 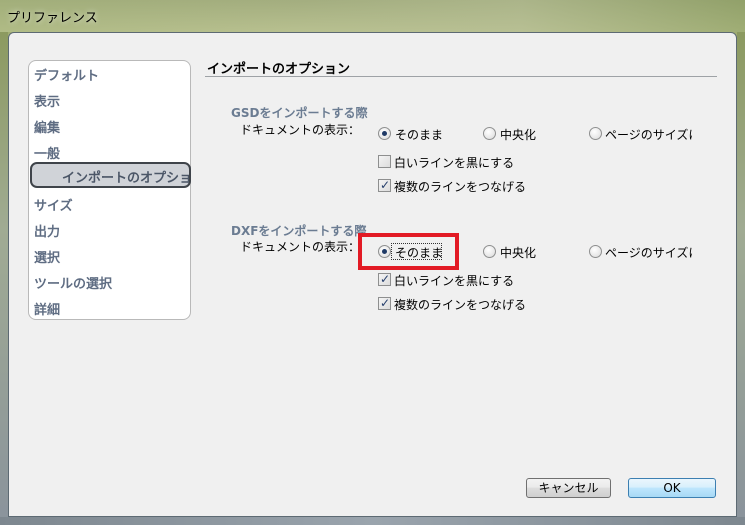 I want to click on gsd-radio-fit-page, so click(x=595, y=133).